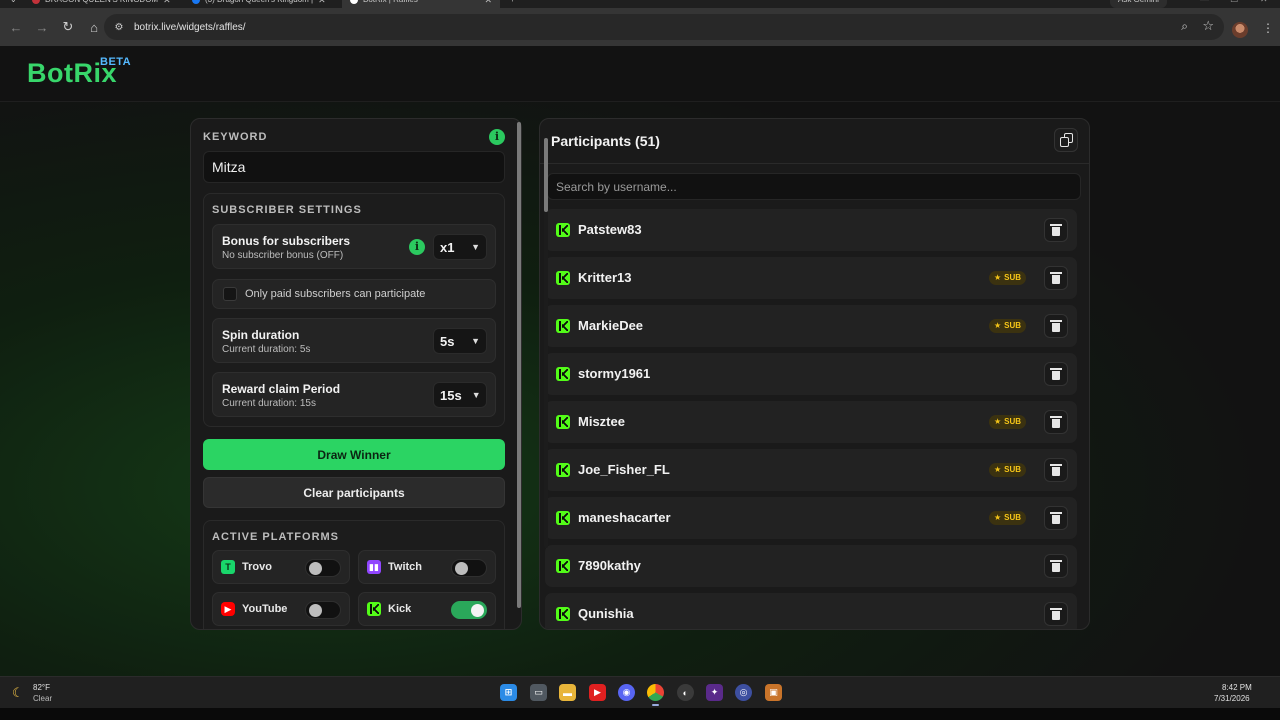 The height and width of the screenshot is (720, 1280). What do you see at coordinates (1138, 4) in the screenshot?
I see `ask-gemini-button: Ask Gemini` at bounding box center [1138, 4].